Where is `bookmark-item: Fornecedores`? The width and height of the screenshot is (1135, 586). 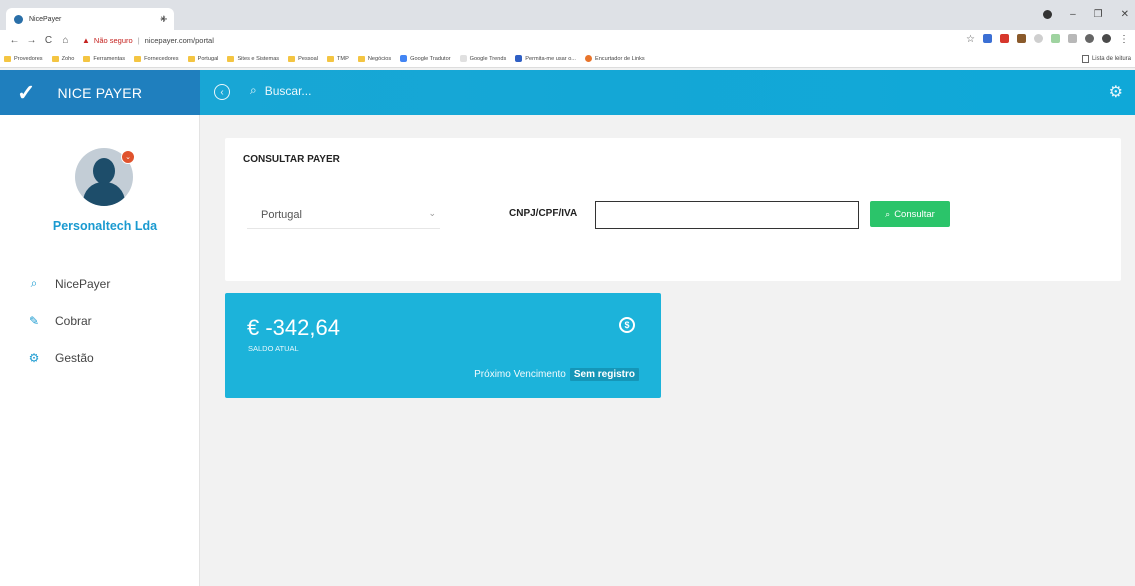 bookmark-item: Fornecedores is located at coordinates (156, 58).